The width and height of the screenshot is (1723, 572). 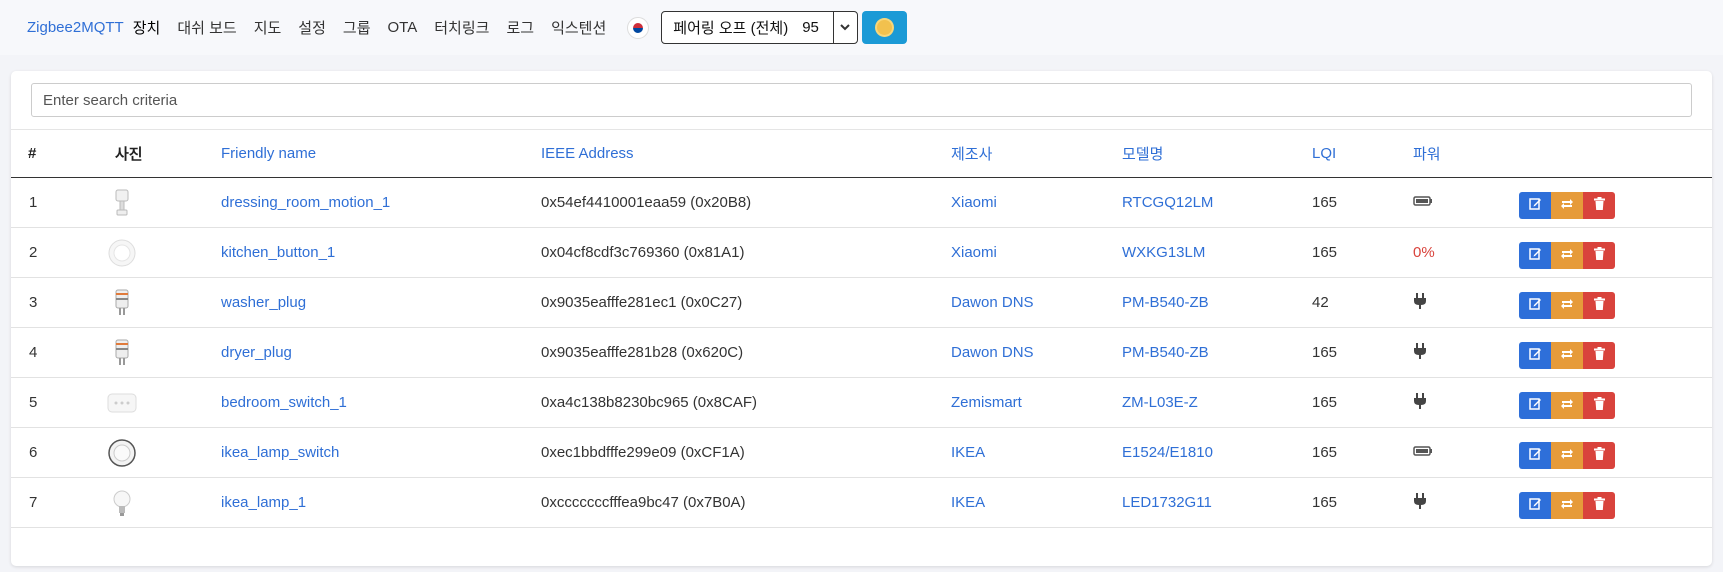 What do you see at coordinates (971, 153) in the screenshot?
I see `header-manufacturer: 제조사` at bounding box center [971, 153].